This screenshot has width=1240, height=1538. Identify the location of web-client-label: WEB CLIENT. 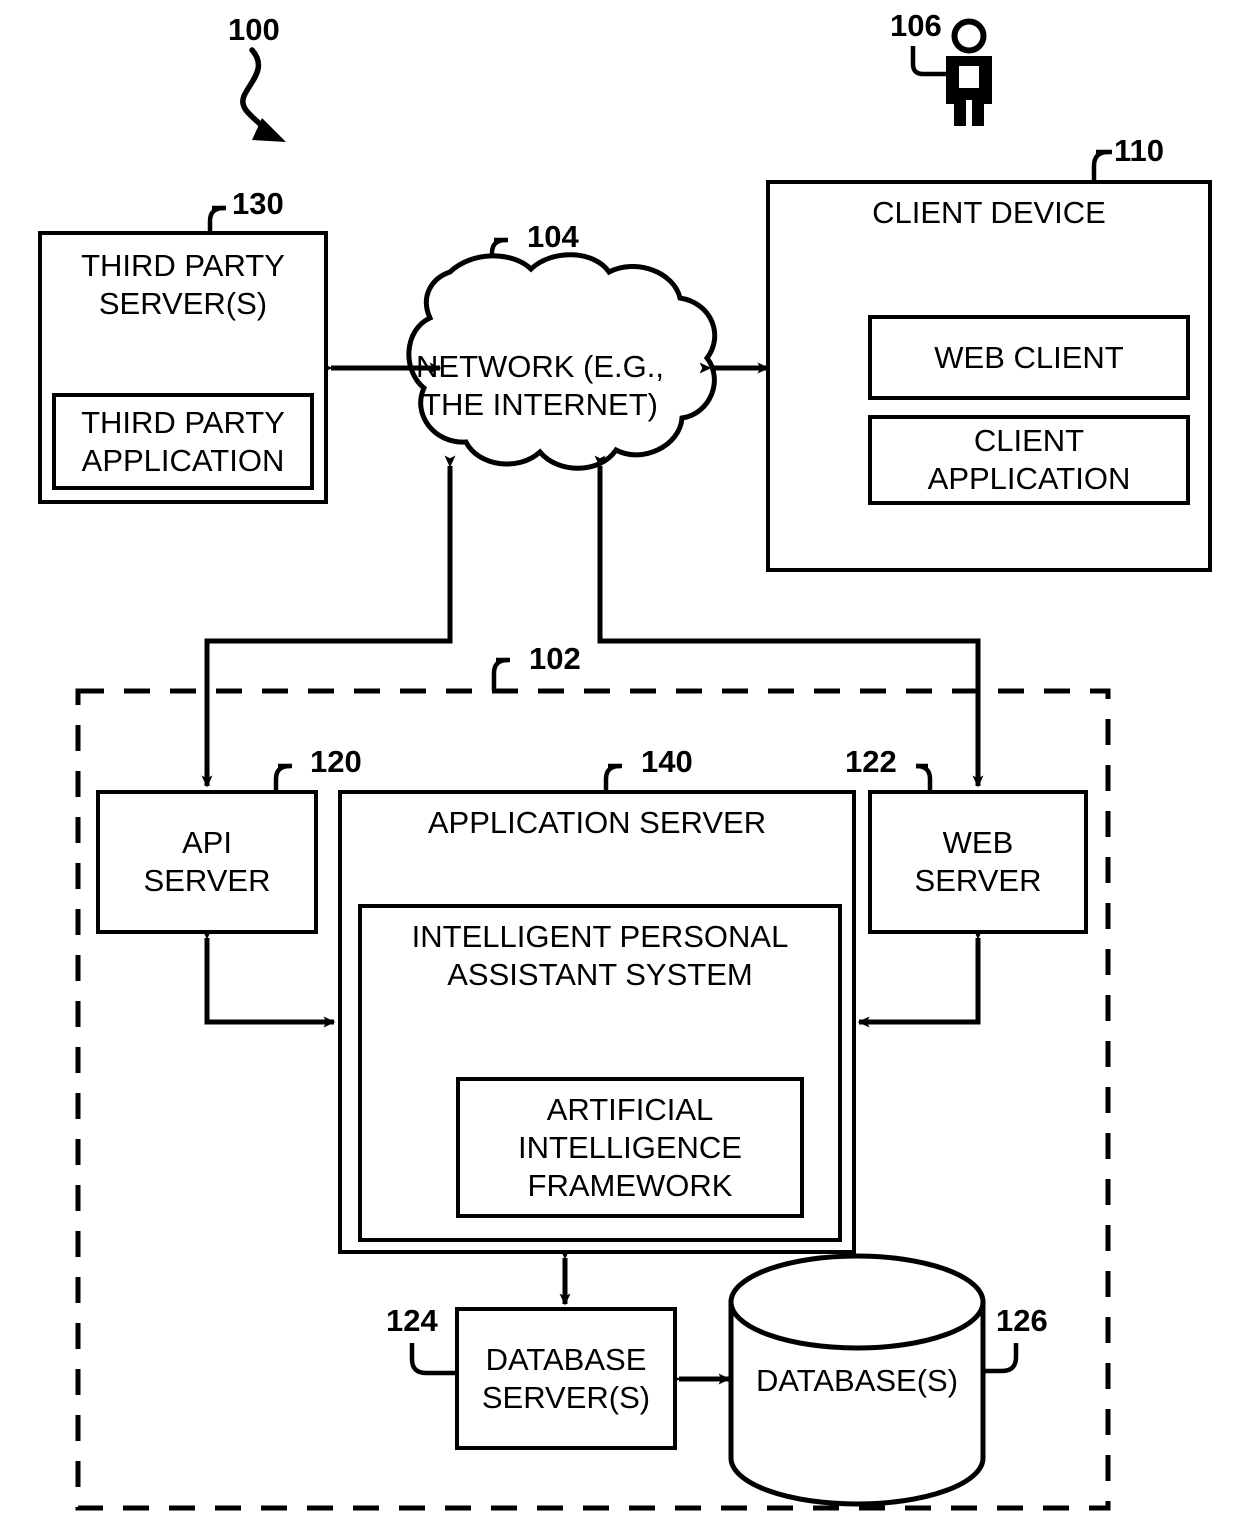
(1029, 357).